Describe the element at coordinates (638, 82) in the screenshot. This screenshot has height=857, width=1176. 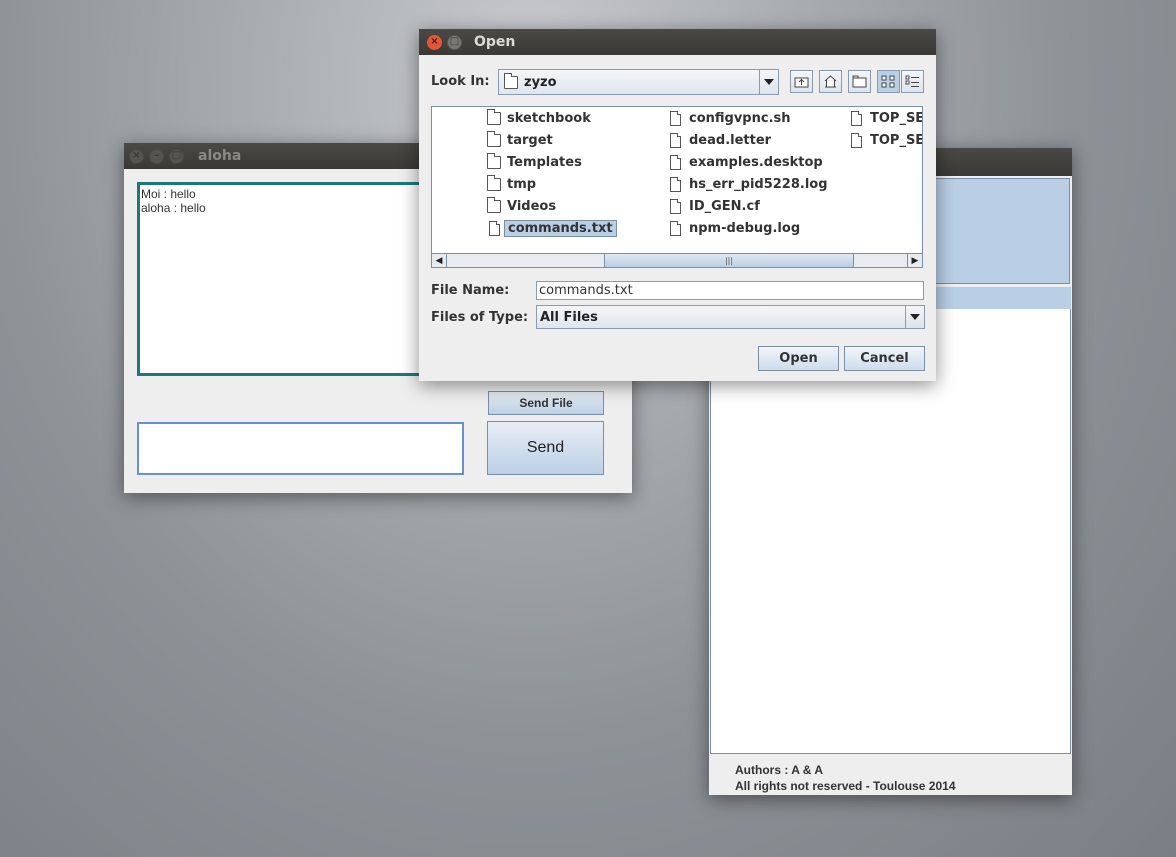
I see `look-in-combo: zyzo` at that location.